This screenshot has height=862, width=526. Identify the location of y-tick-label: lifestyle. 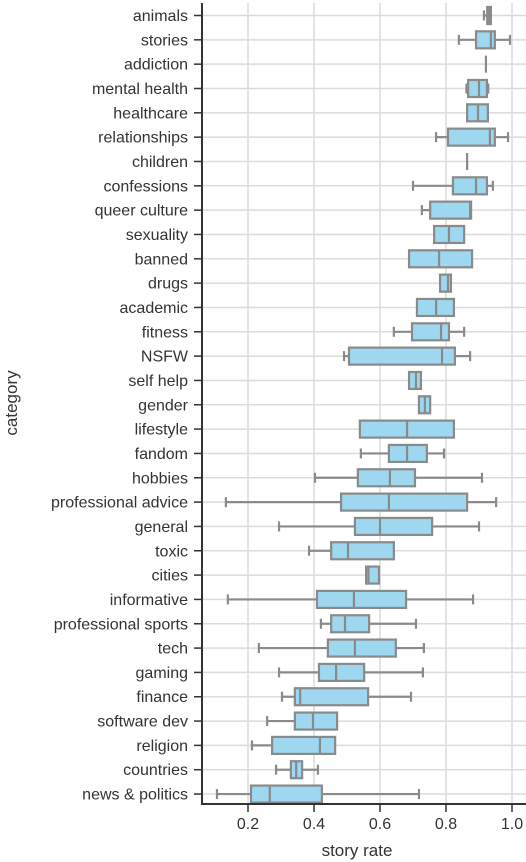
(161, 430).